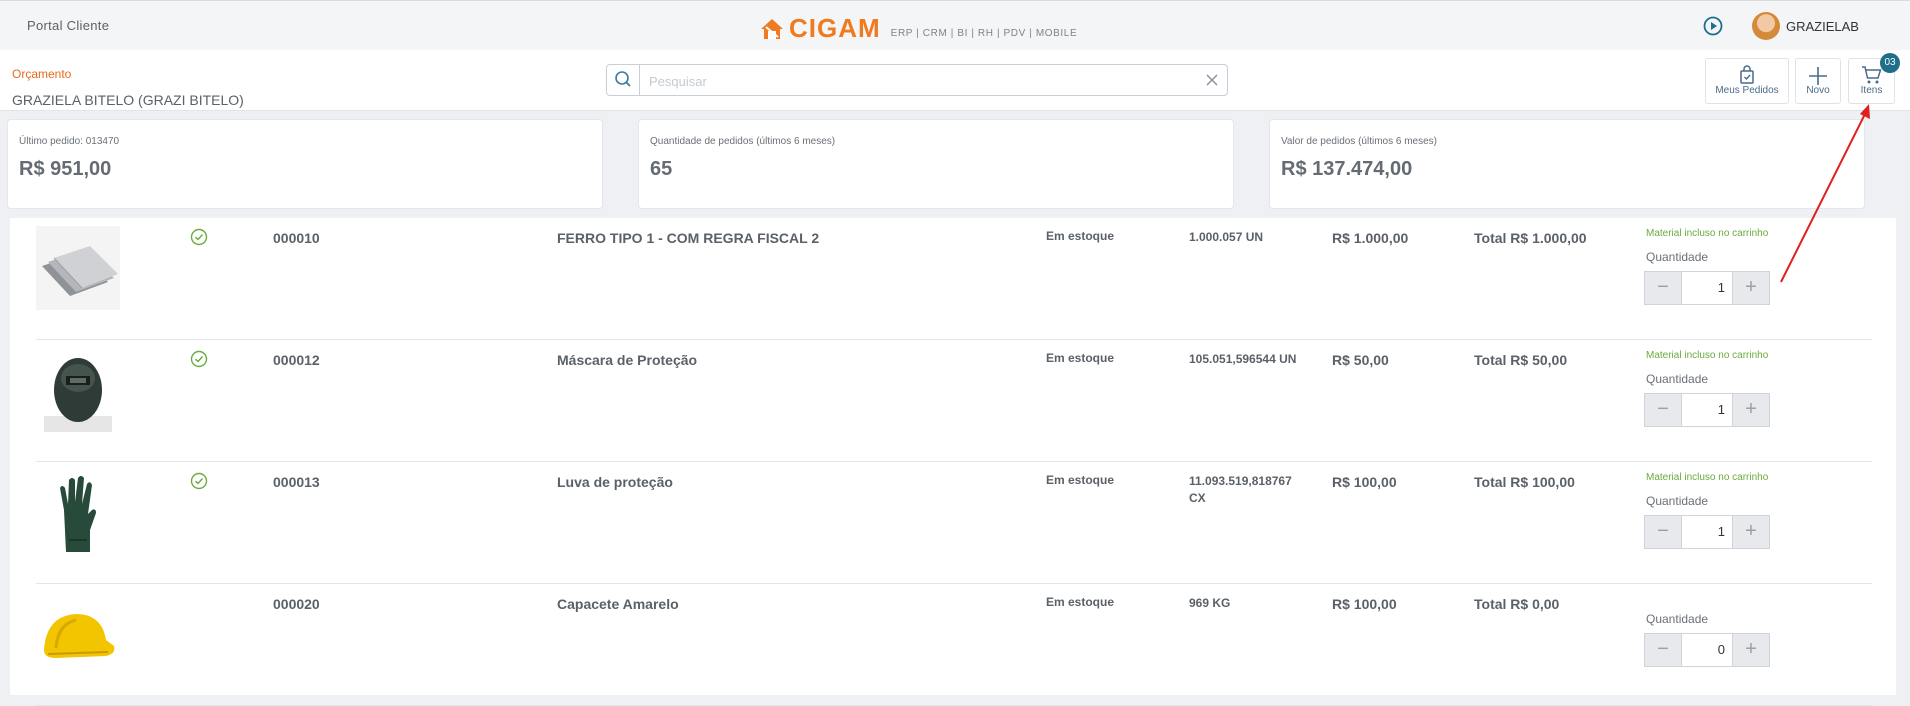  I want to click on logo-text: CIGAM, so click(835, 28).